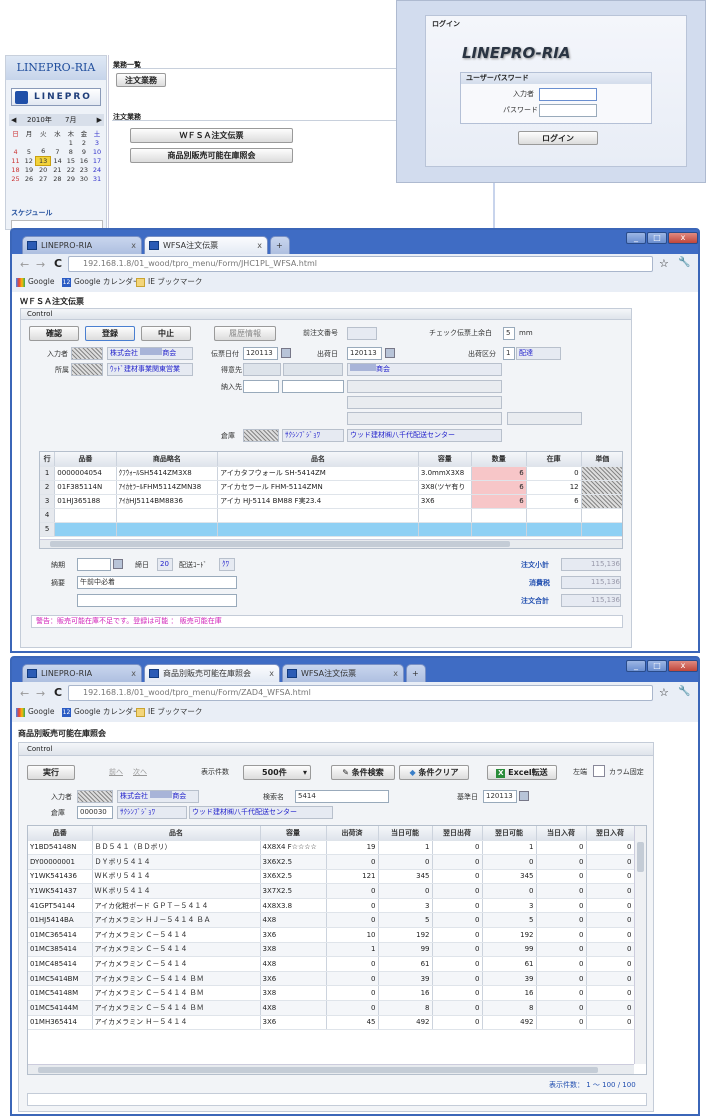 Image resolution: width=710 pixels, height=1120 pixels. Describe the element at coordinates (212, 673) in the screenshot. I see `tab-stock-inquiry: 商品別販売可能在庫照会 x` at that location.